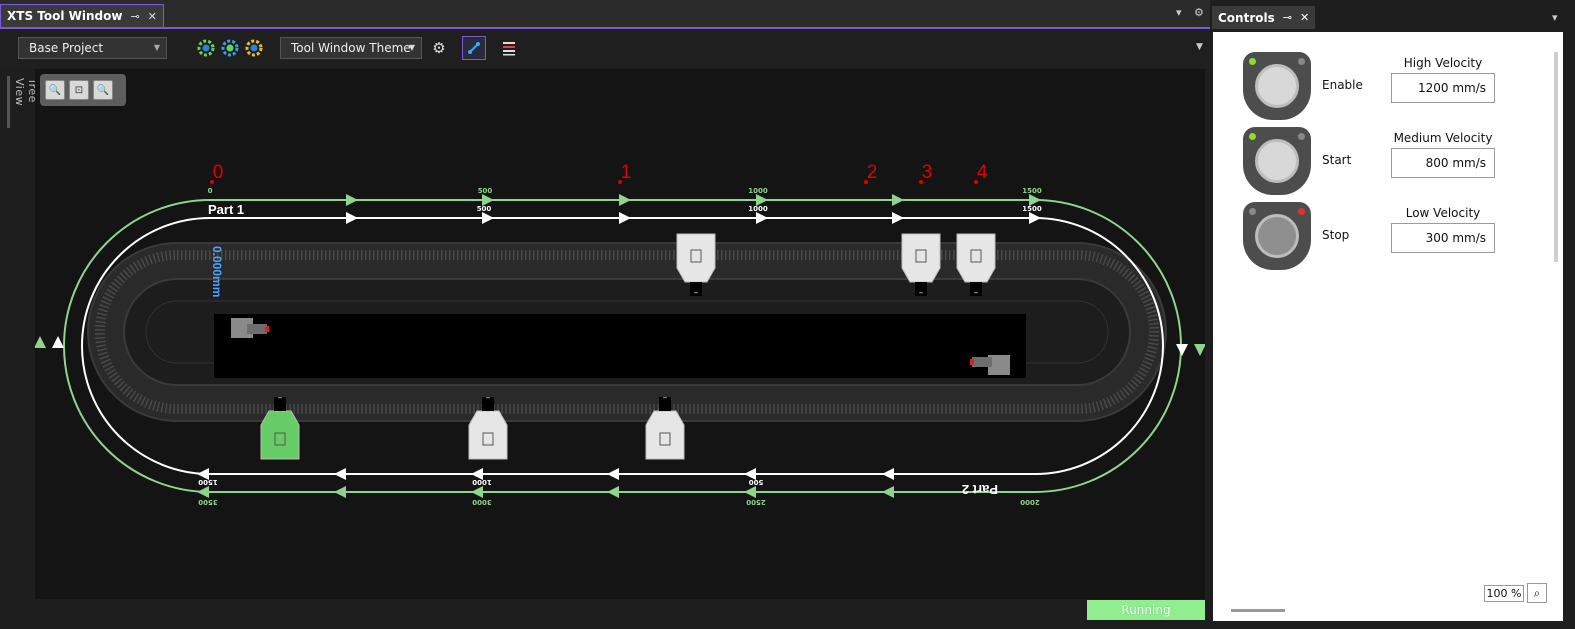  Describe the element at coordinates (982, 172) in the screenshot. I see `position-marker-label: 4` at that location.